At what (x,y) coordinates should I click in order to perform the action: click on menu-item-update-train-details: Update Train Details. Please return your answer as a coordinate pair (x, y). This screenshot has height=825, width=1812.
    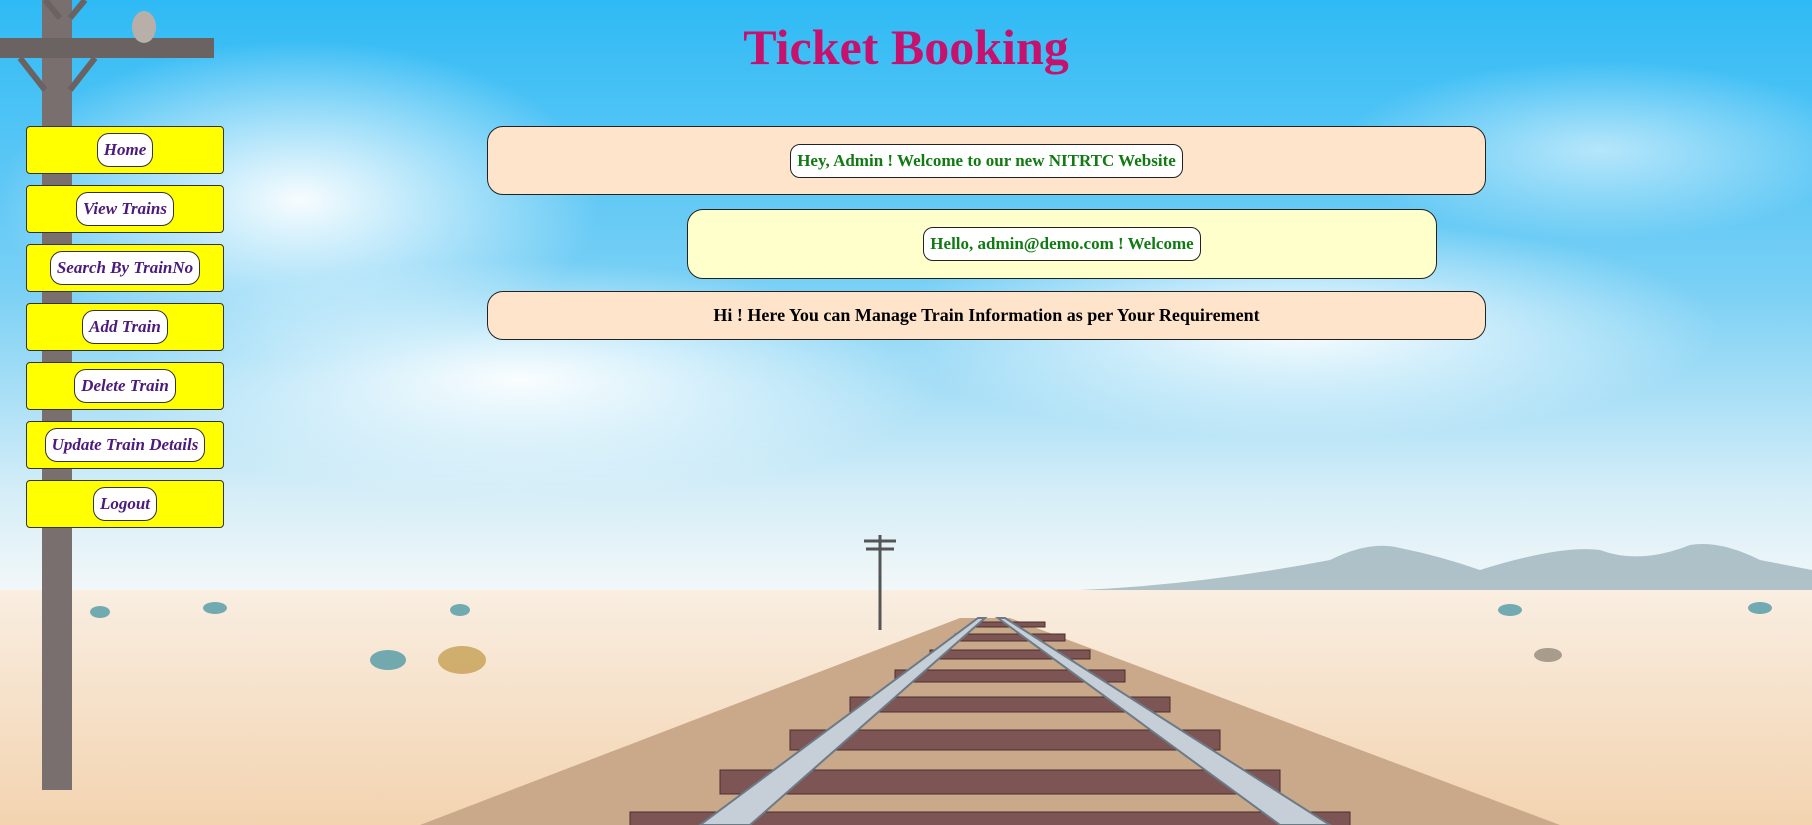
    Looking at the image, I should click on (125, 445).